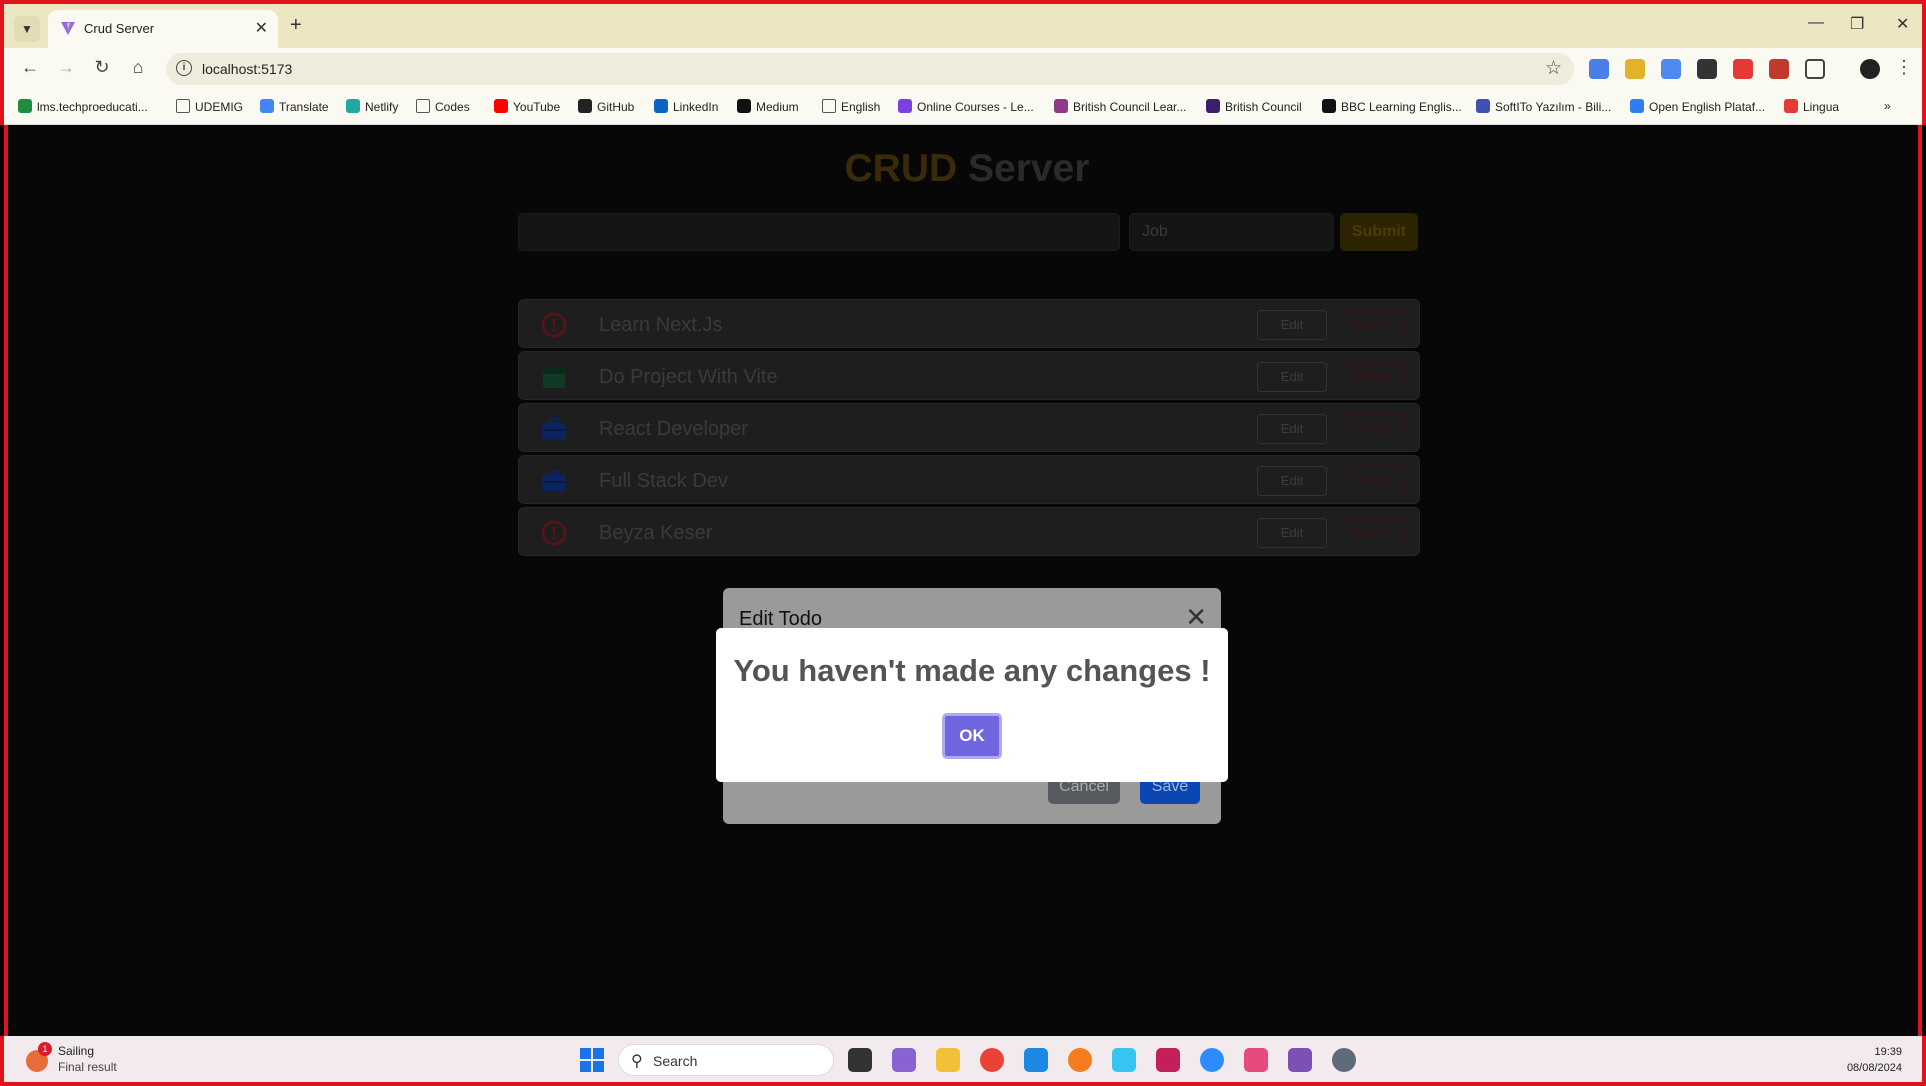 This screenshot has height=1086, width=1926. What do you see at coordinates (66, 67) in the screenshot?
I see `forward-button: →` at bounding box center [66, 67].